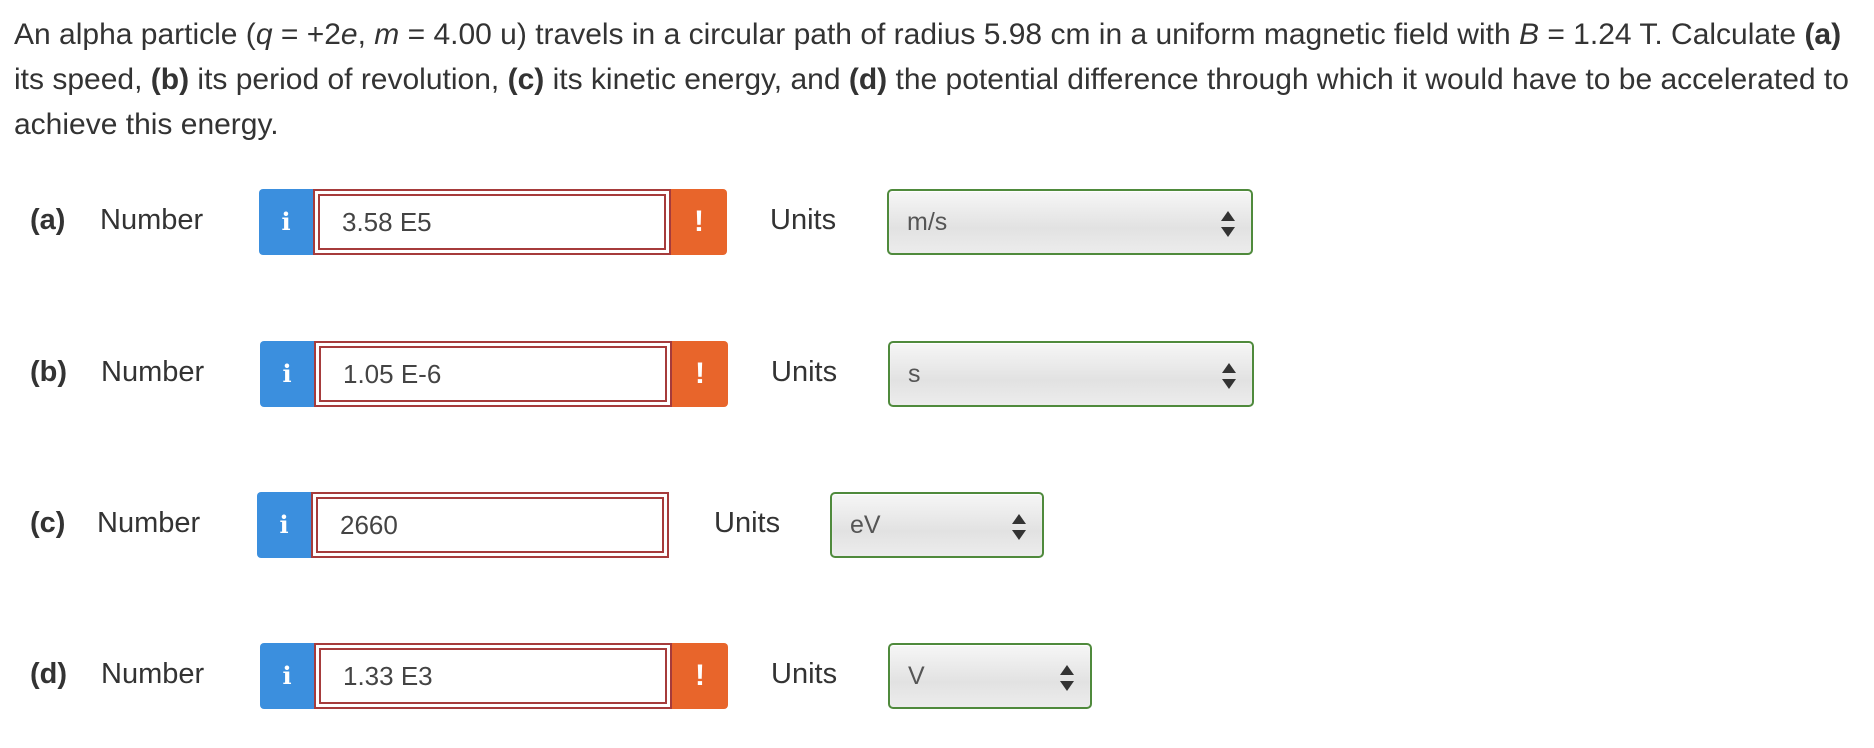 The image size is (1874, 748). What do you see at coordinates (937, 525) in the screenshot?
I see `units-select: eV` at bounding box center [937, 525].